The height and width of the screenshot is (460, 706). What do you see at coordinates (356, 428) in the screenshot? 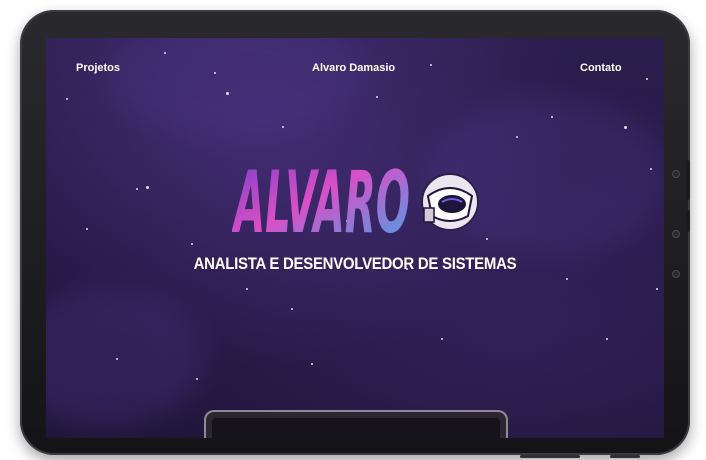
I see `project-preview-screen` at bounding box center [356, 428].